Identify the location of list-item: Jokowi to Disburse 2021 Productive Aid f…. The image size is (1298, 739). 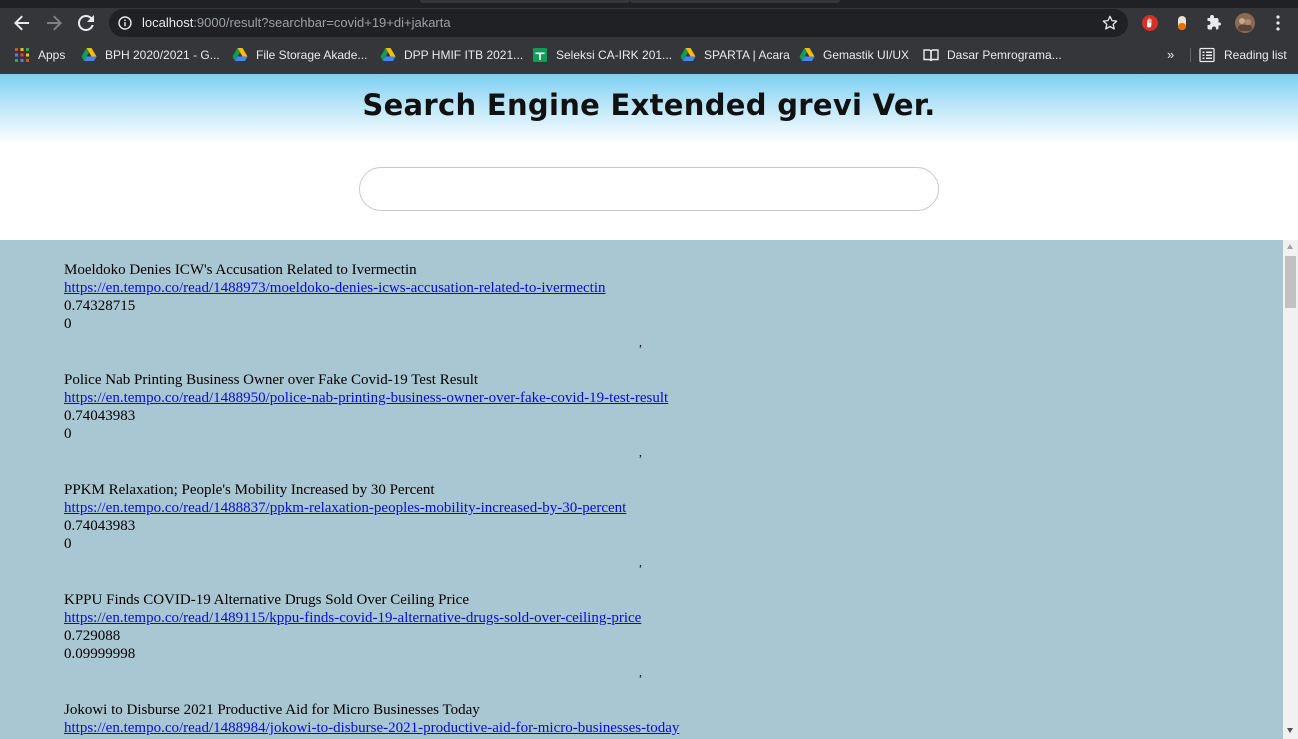
(614, 719).